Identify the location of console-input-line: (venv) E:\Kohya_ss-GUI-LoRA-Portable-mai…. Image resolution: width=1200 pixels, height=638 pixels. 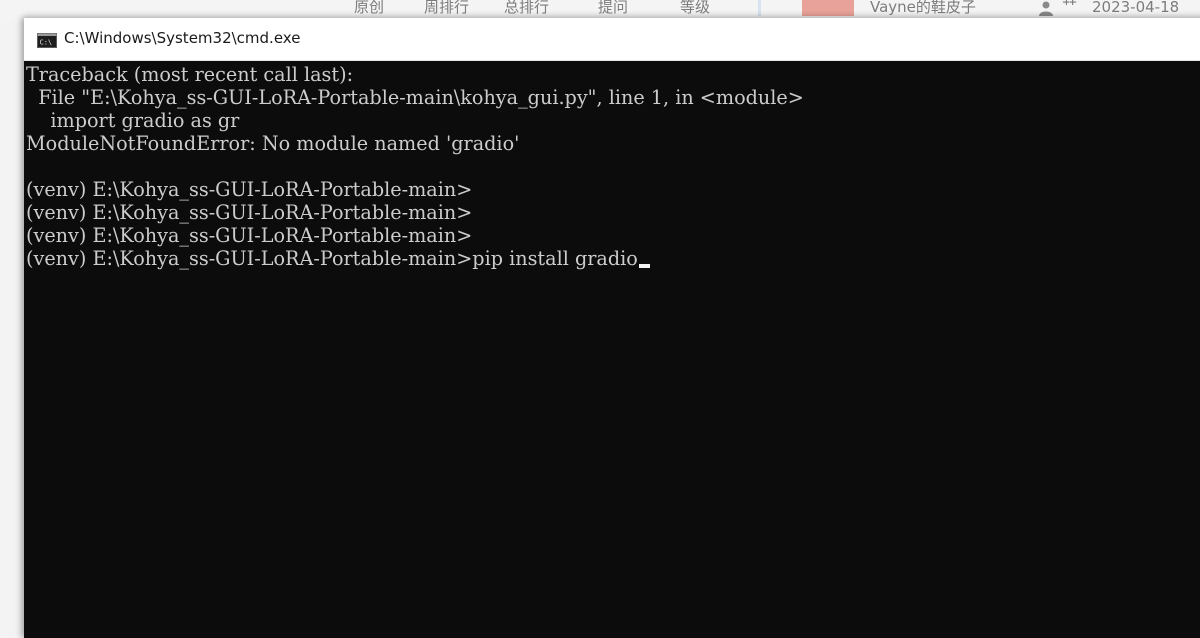
(338, 258).